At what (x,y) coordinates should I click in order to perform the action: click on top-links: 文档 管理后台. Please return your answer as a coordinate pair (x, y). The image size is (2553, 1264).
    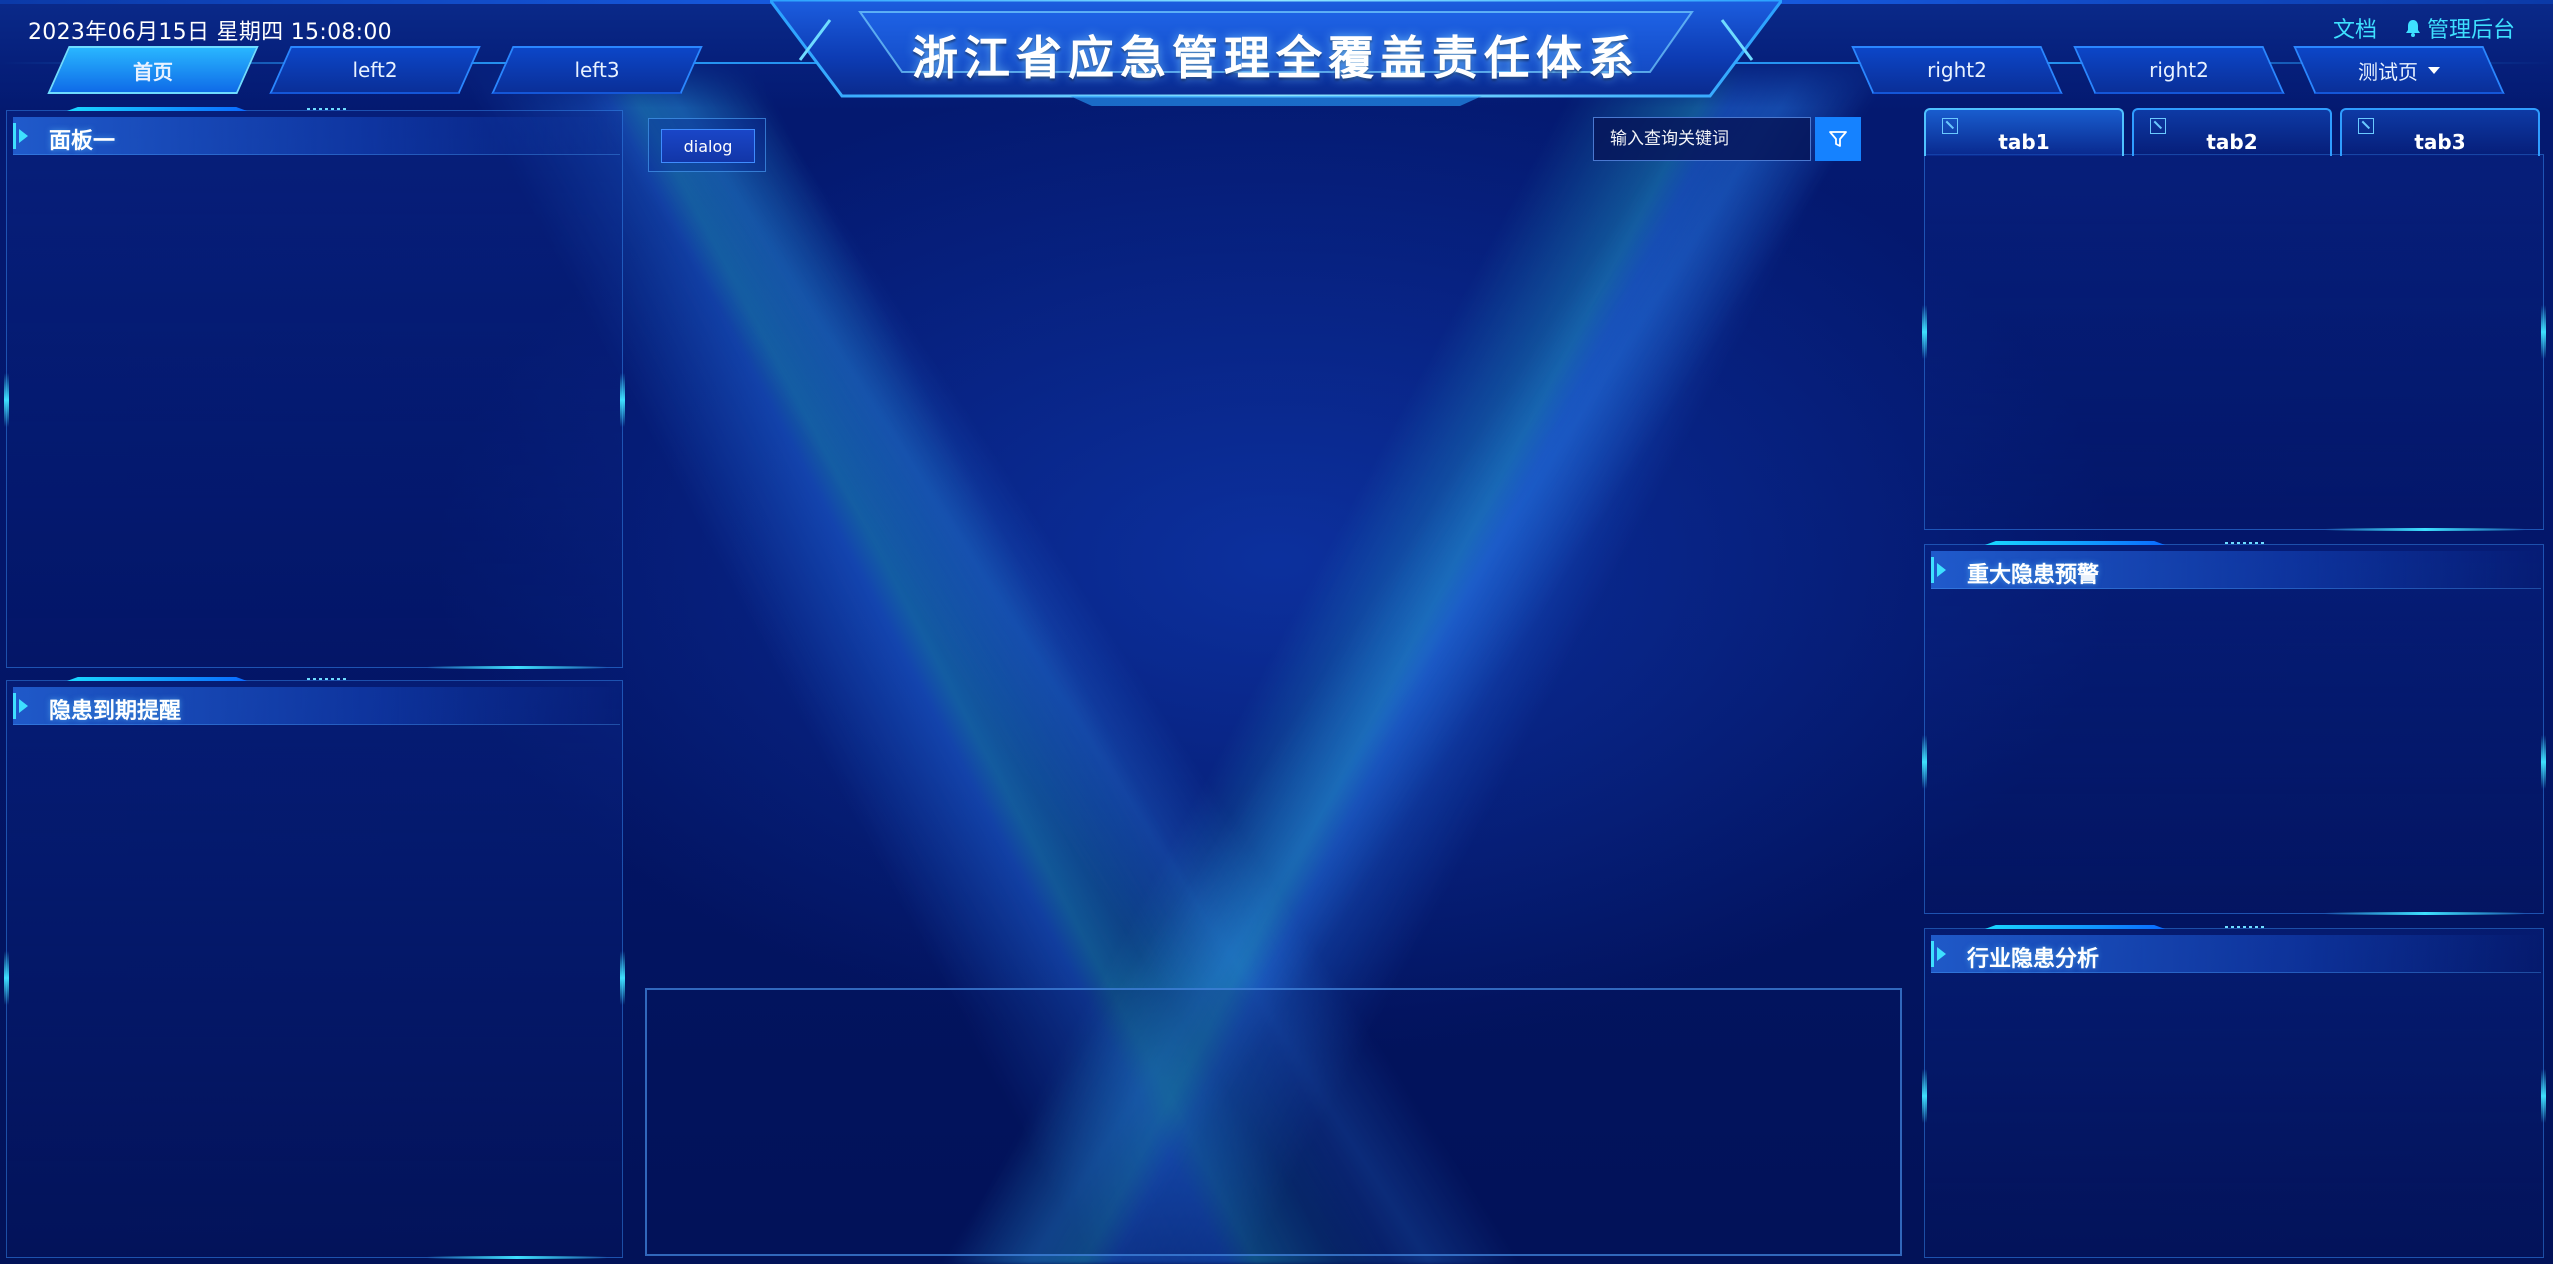
    Looking at the image, I should click on (2424, 28).